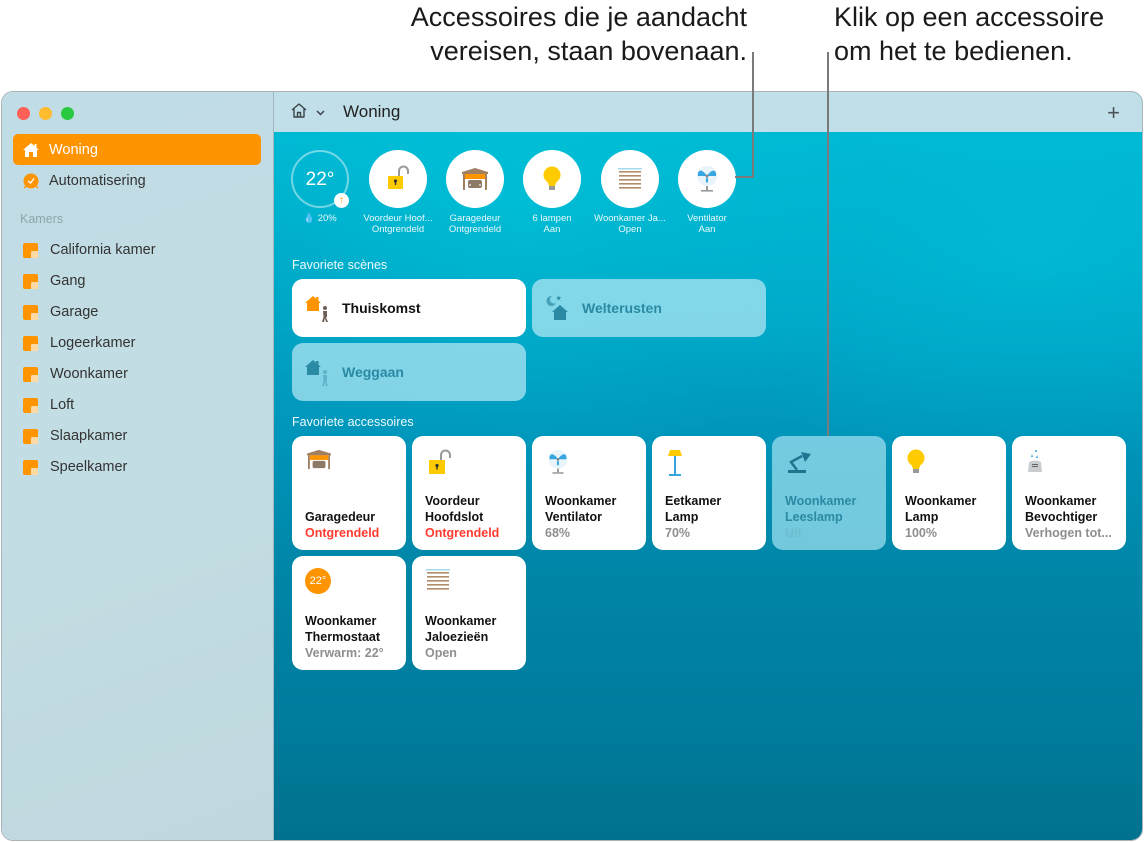 This screenshot has width=1144, height=843. Describe the element at coordinates (31, 181) in the screenshot. I see `clock-icon` at that location.